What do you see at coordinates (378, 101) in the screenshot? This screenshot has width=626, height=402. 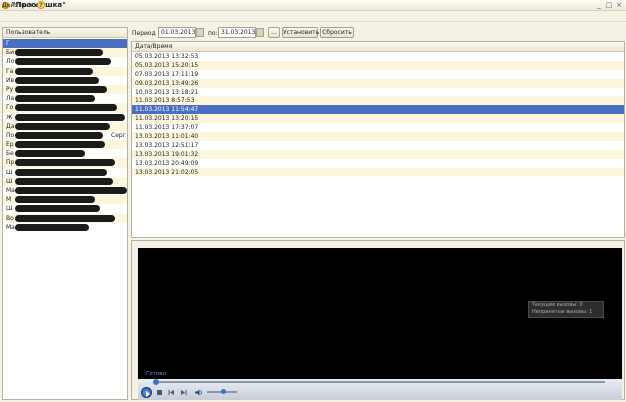 I see `table-row: 11.03.2013 8:57:53` at bounding box center [378, 101].